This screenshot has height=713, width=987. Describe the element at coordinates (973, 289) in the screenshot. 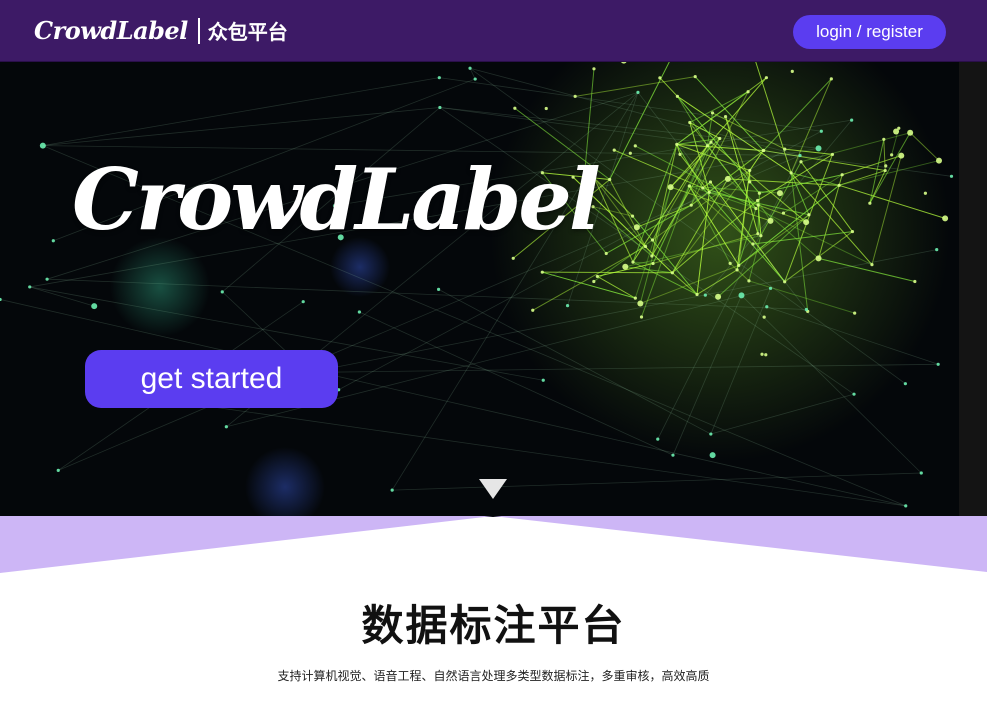

I see `hero-right-edge` at that location.